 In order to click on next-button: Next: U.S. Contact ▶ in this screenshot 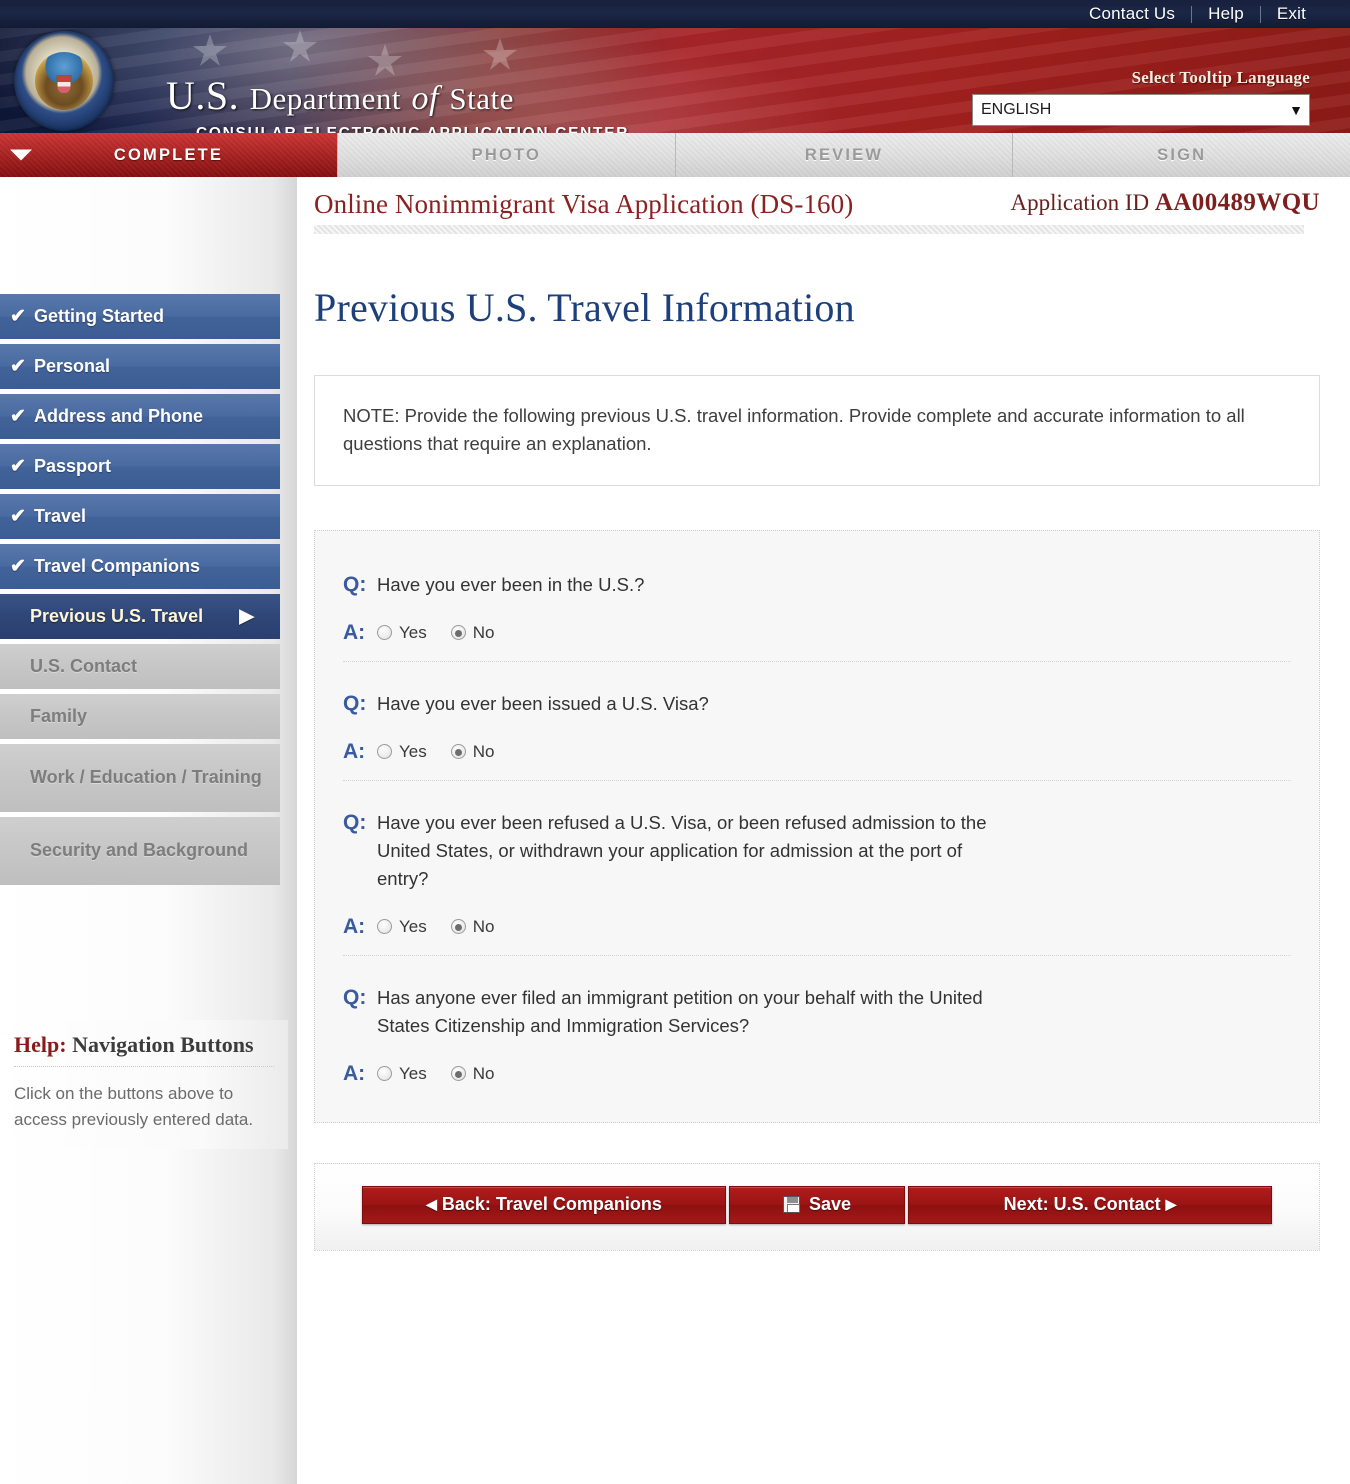, I will do `click(1090, 1204)`.